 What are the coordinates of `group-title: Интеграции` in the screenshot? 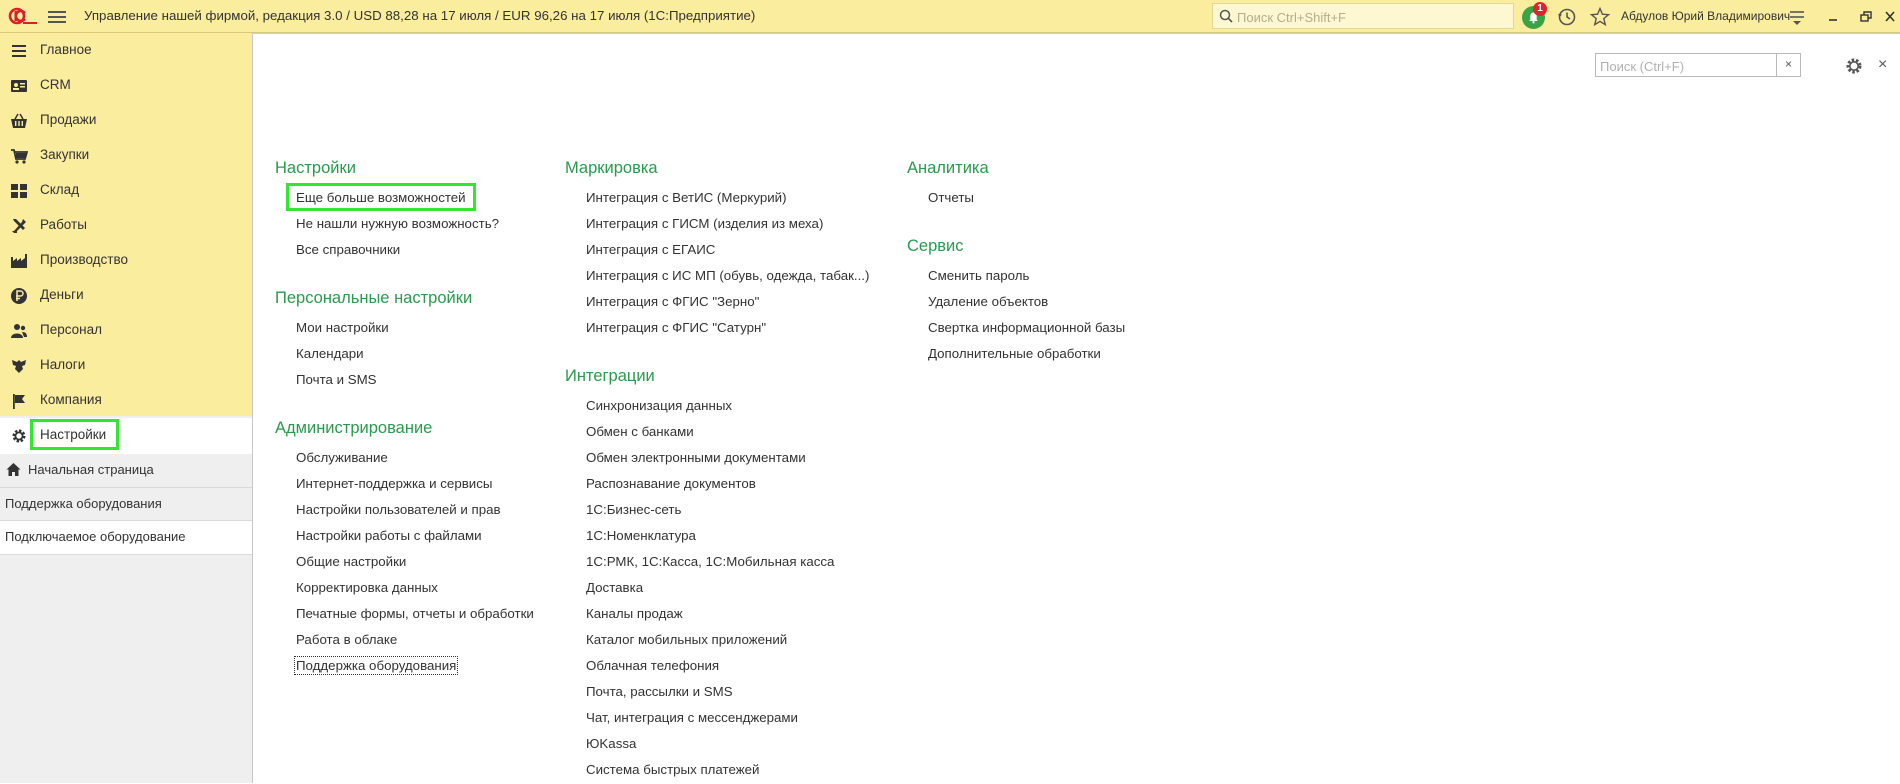 It's located at (610, 376).